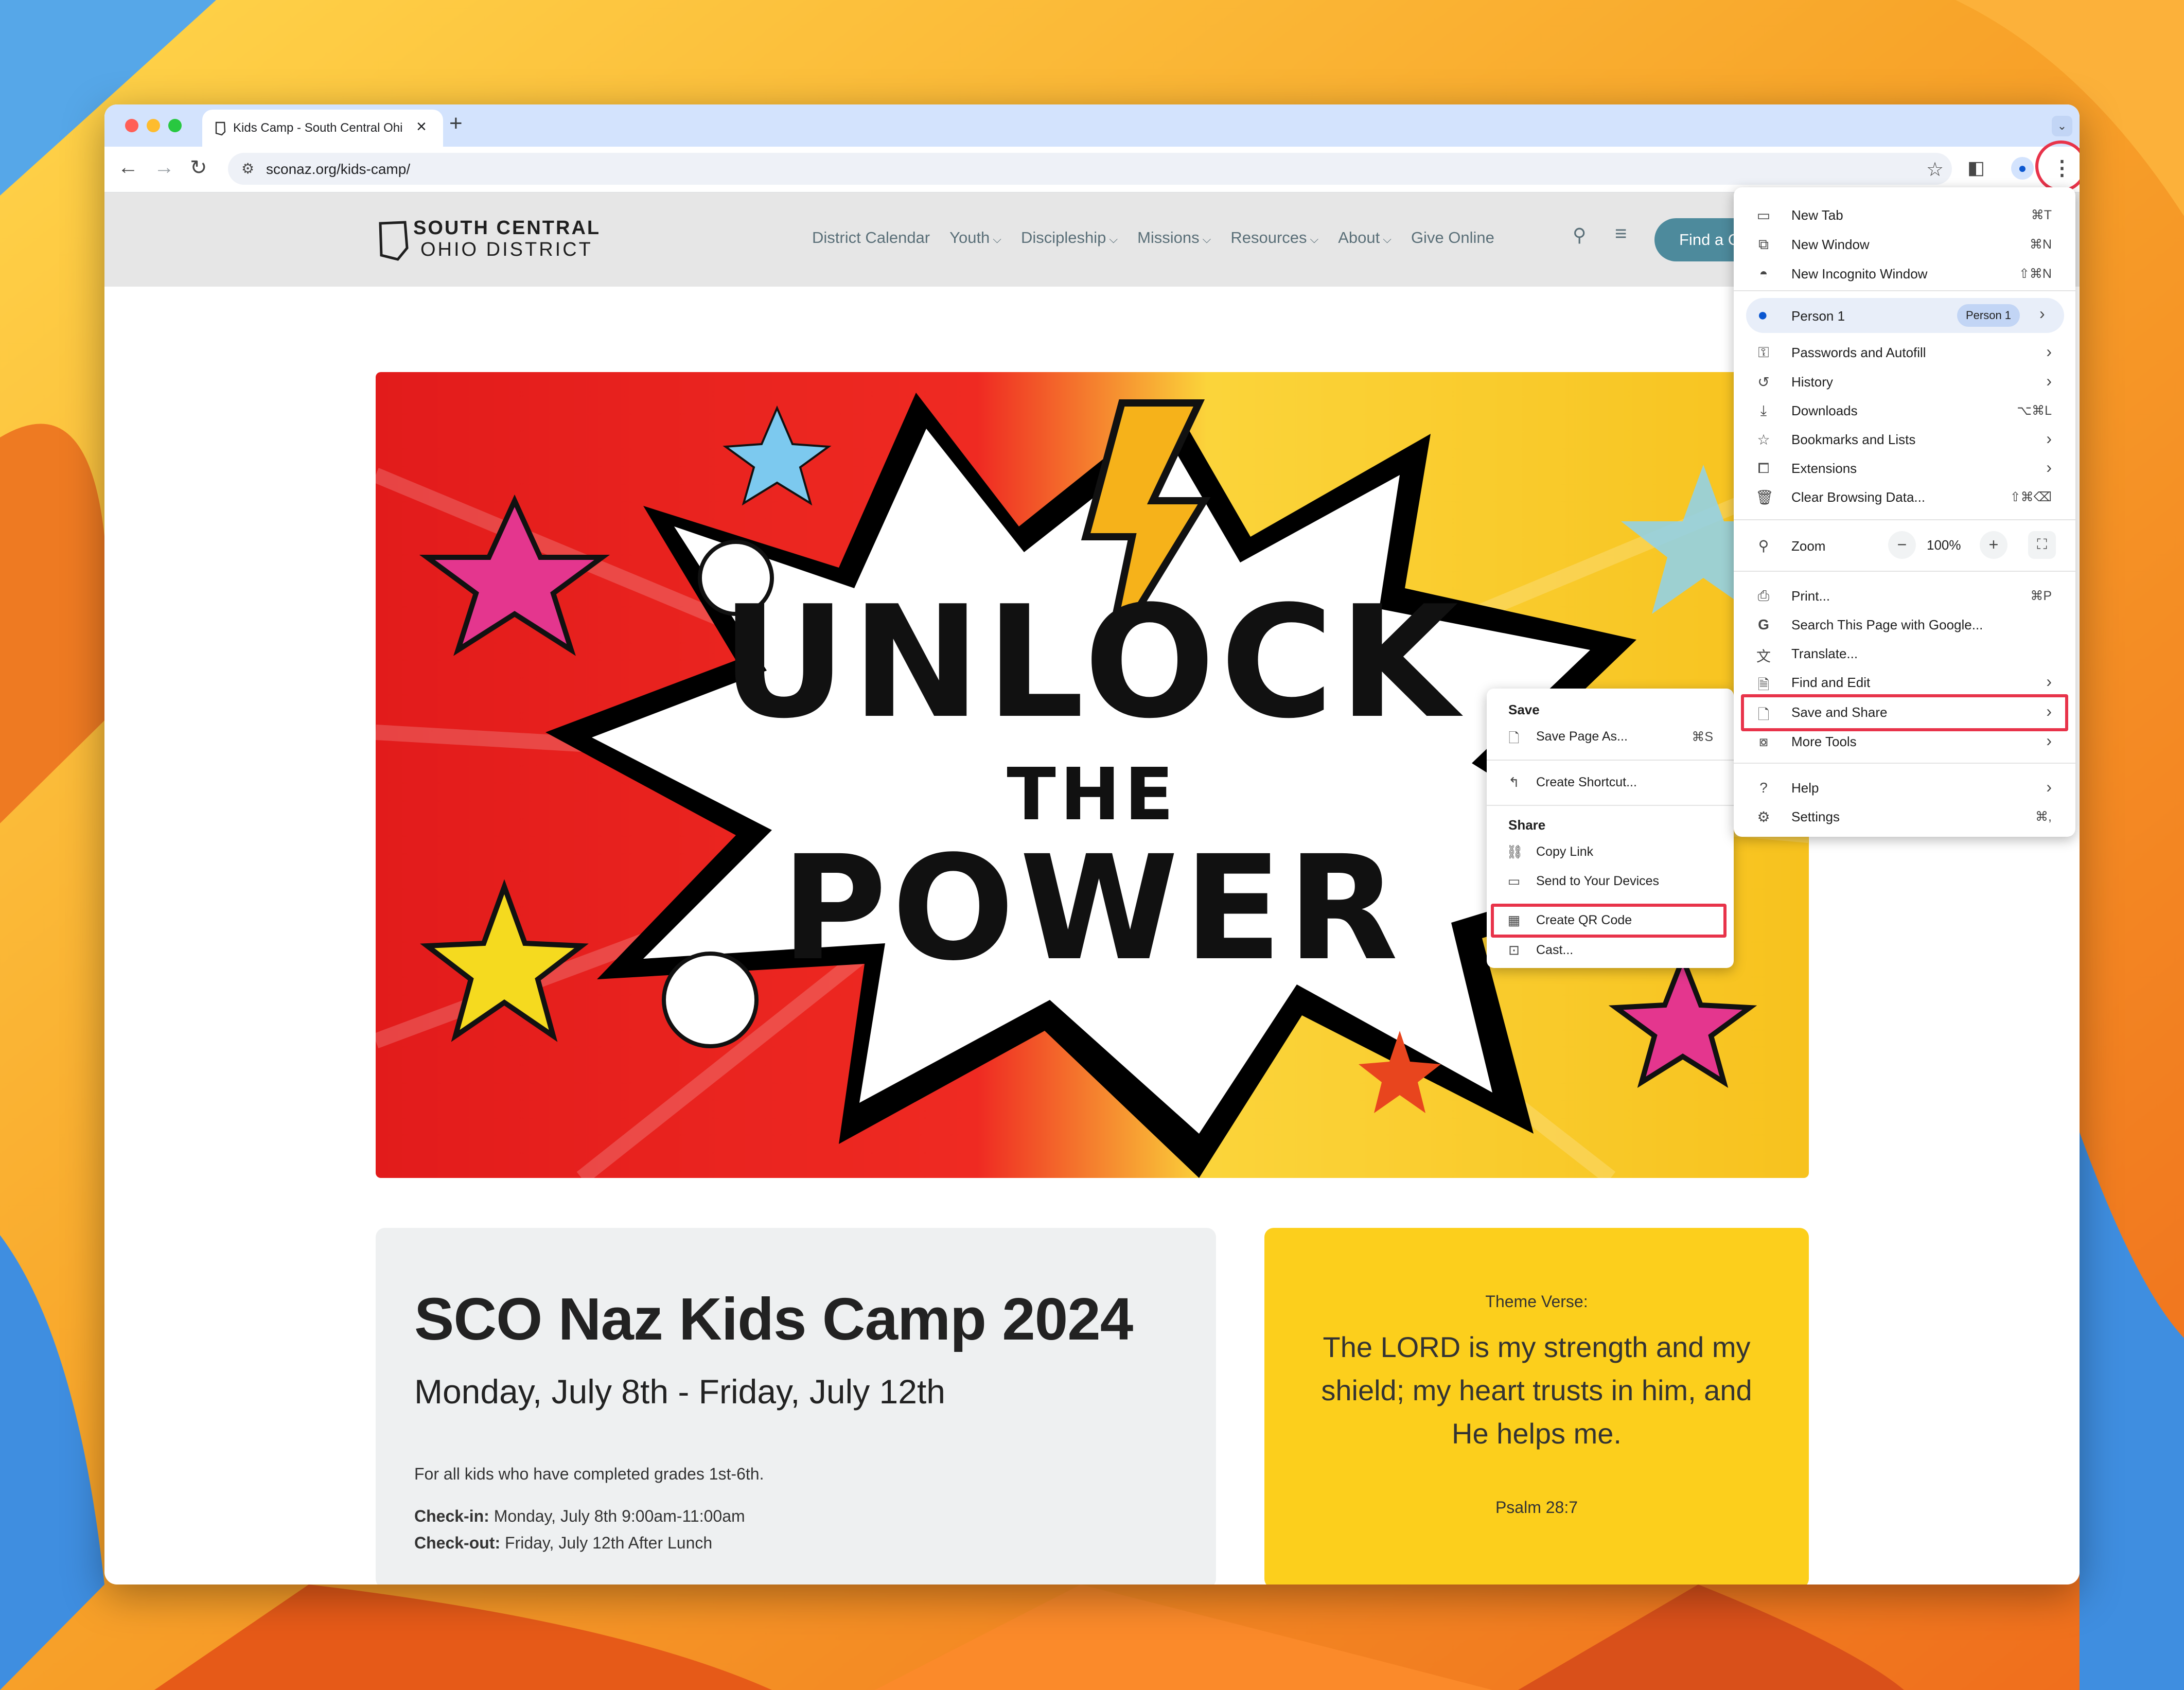  Describe the element at coordinates (1762, 315) in the screenshot. I see `person-icon: ●` at that location.